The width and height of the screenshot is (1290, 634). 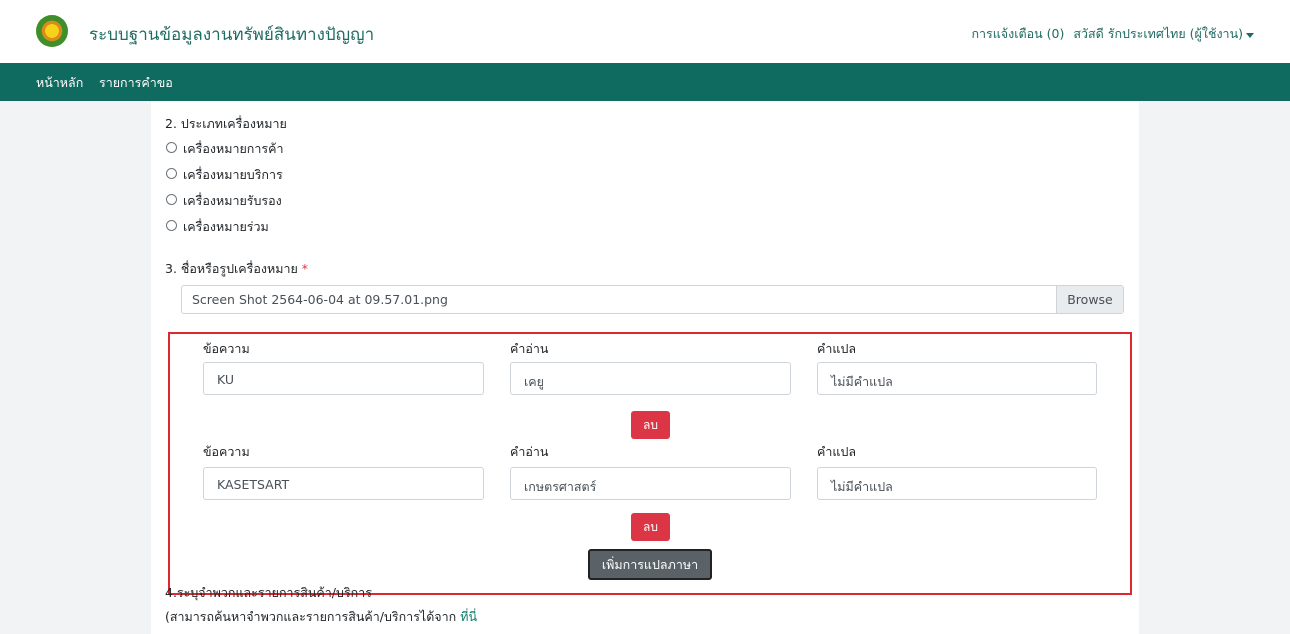 I want to click on reading-field-2: เกษตรศาสตร์, so click(x=650, y=483).